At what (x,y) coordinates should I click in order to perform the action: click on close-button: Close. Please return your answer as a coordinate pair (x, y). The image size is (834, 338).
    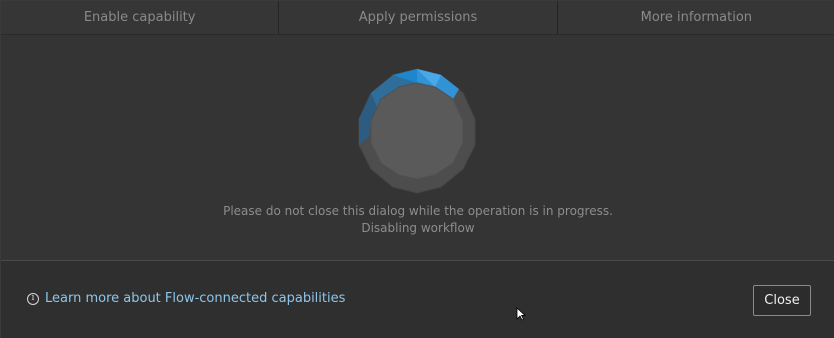
    Looking at the image, I should click on (782, 300).